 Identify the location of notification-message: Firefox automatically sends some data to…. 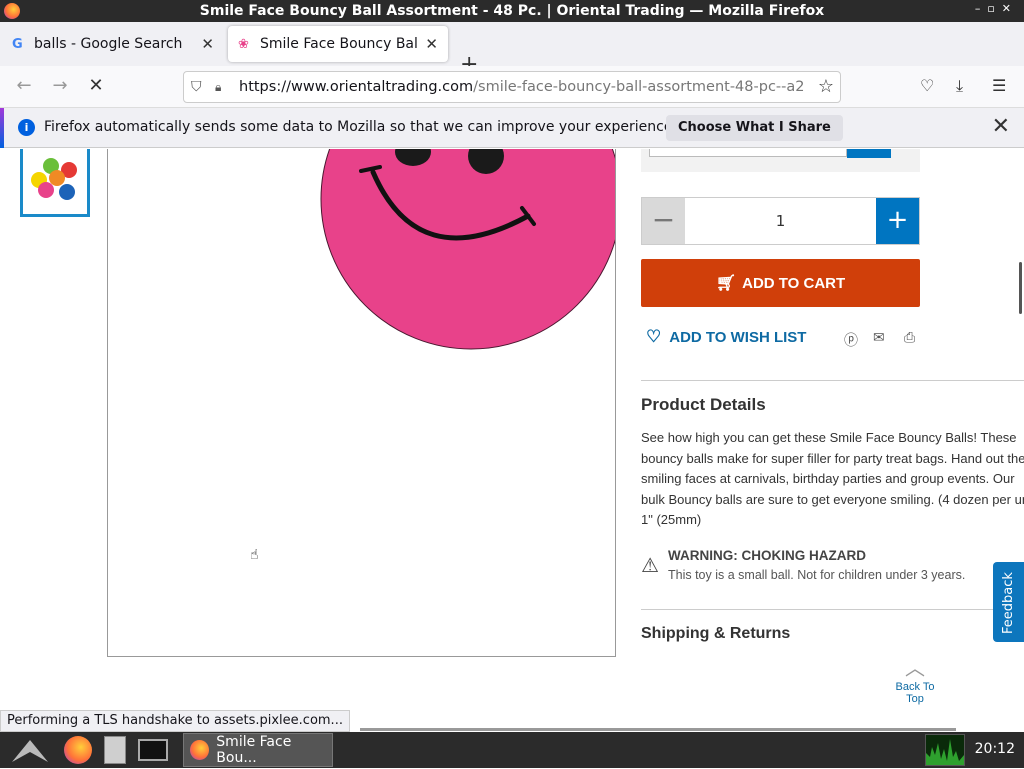
(360, 127).